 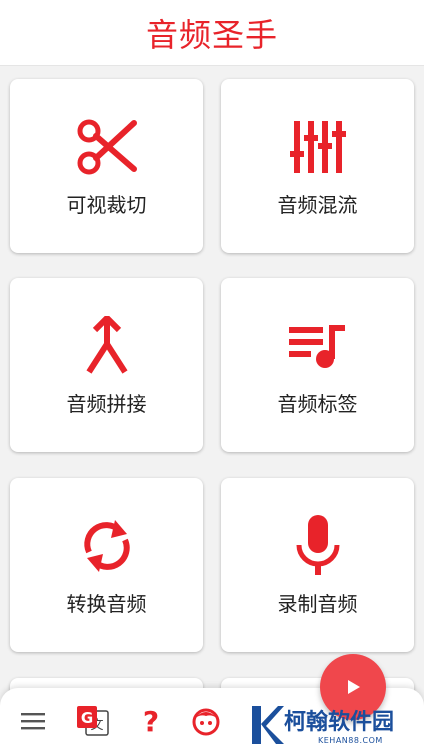 I want to click on tool-card-convert-audio: 转换音频, so click(x=106, y=565).